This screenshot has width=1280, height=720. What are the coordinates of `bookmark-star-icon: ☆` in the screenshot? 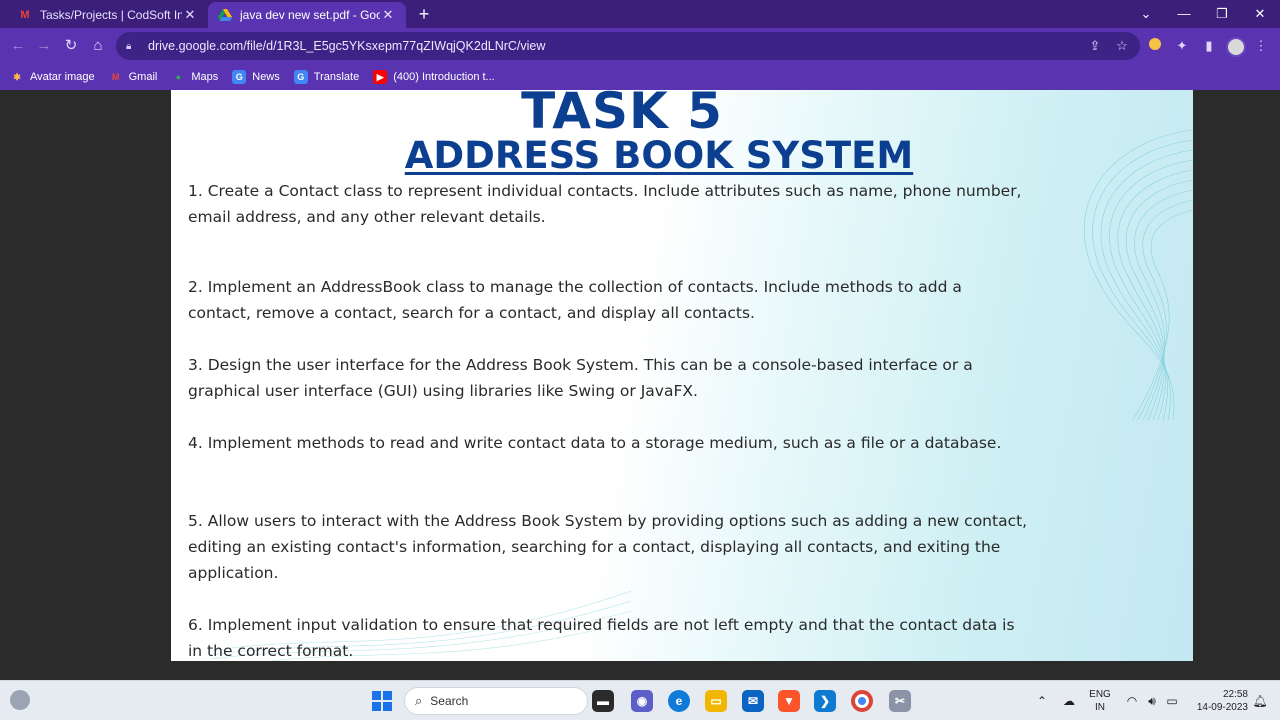 It's located at (1122, 46).